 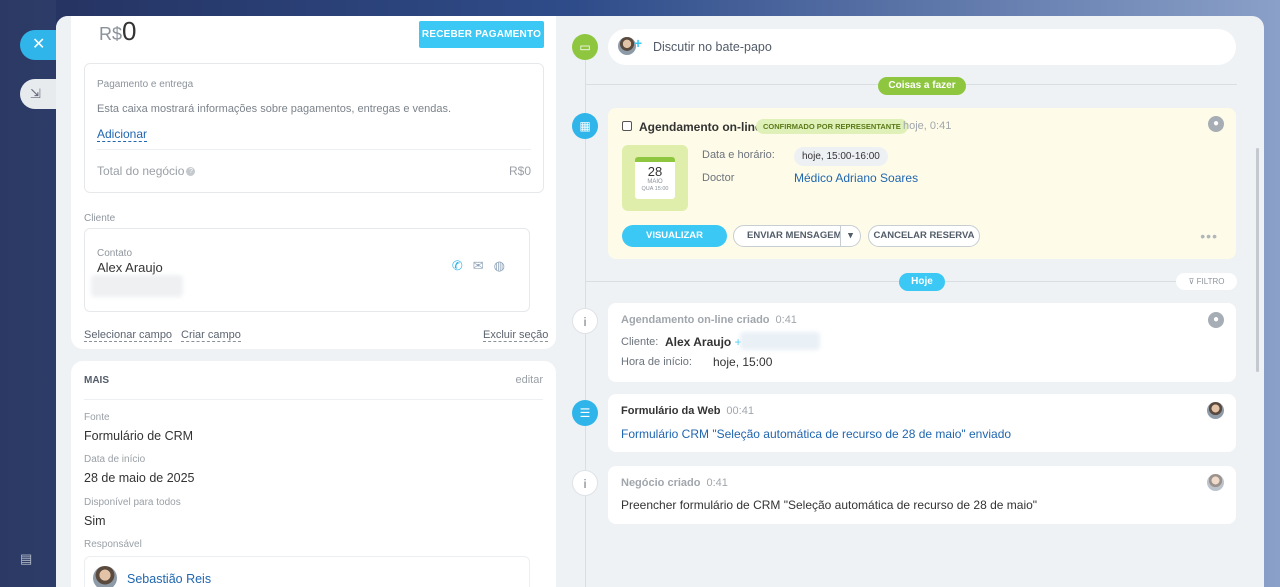 I want to click on datetime-value: hoje, 15:00-16:00, so click(x=841, y=156).